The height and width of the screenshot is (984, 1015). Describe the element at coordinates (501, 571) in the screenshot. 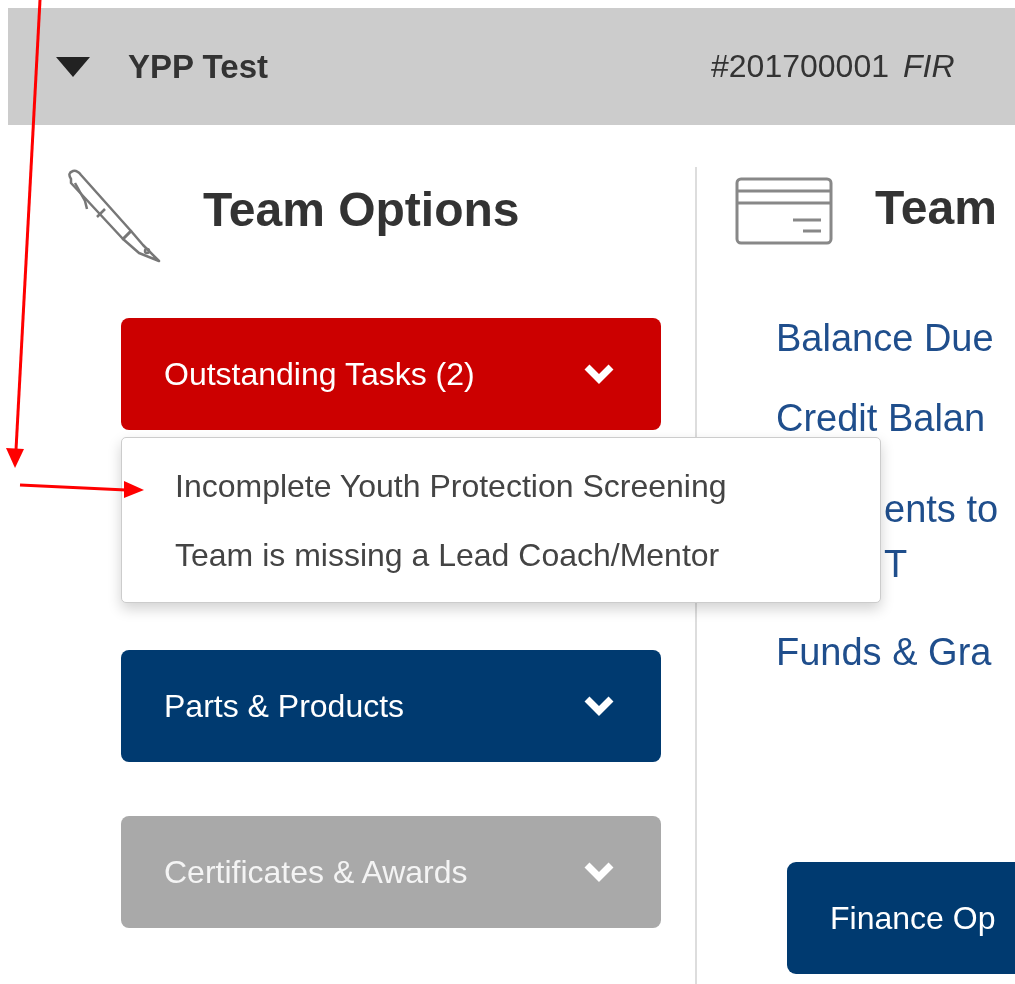

I see `menu-item: Team is missing a Lead Coach/Mentor` at that location.